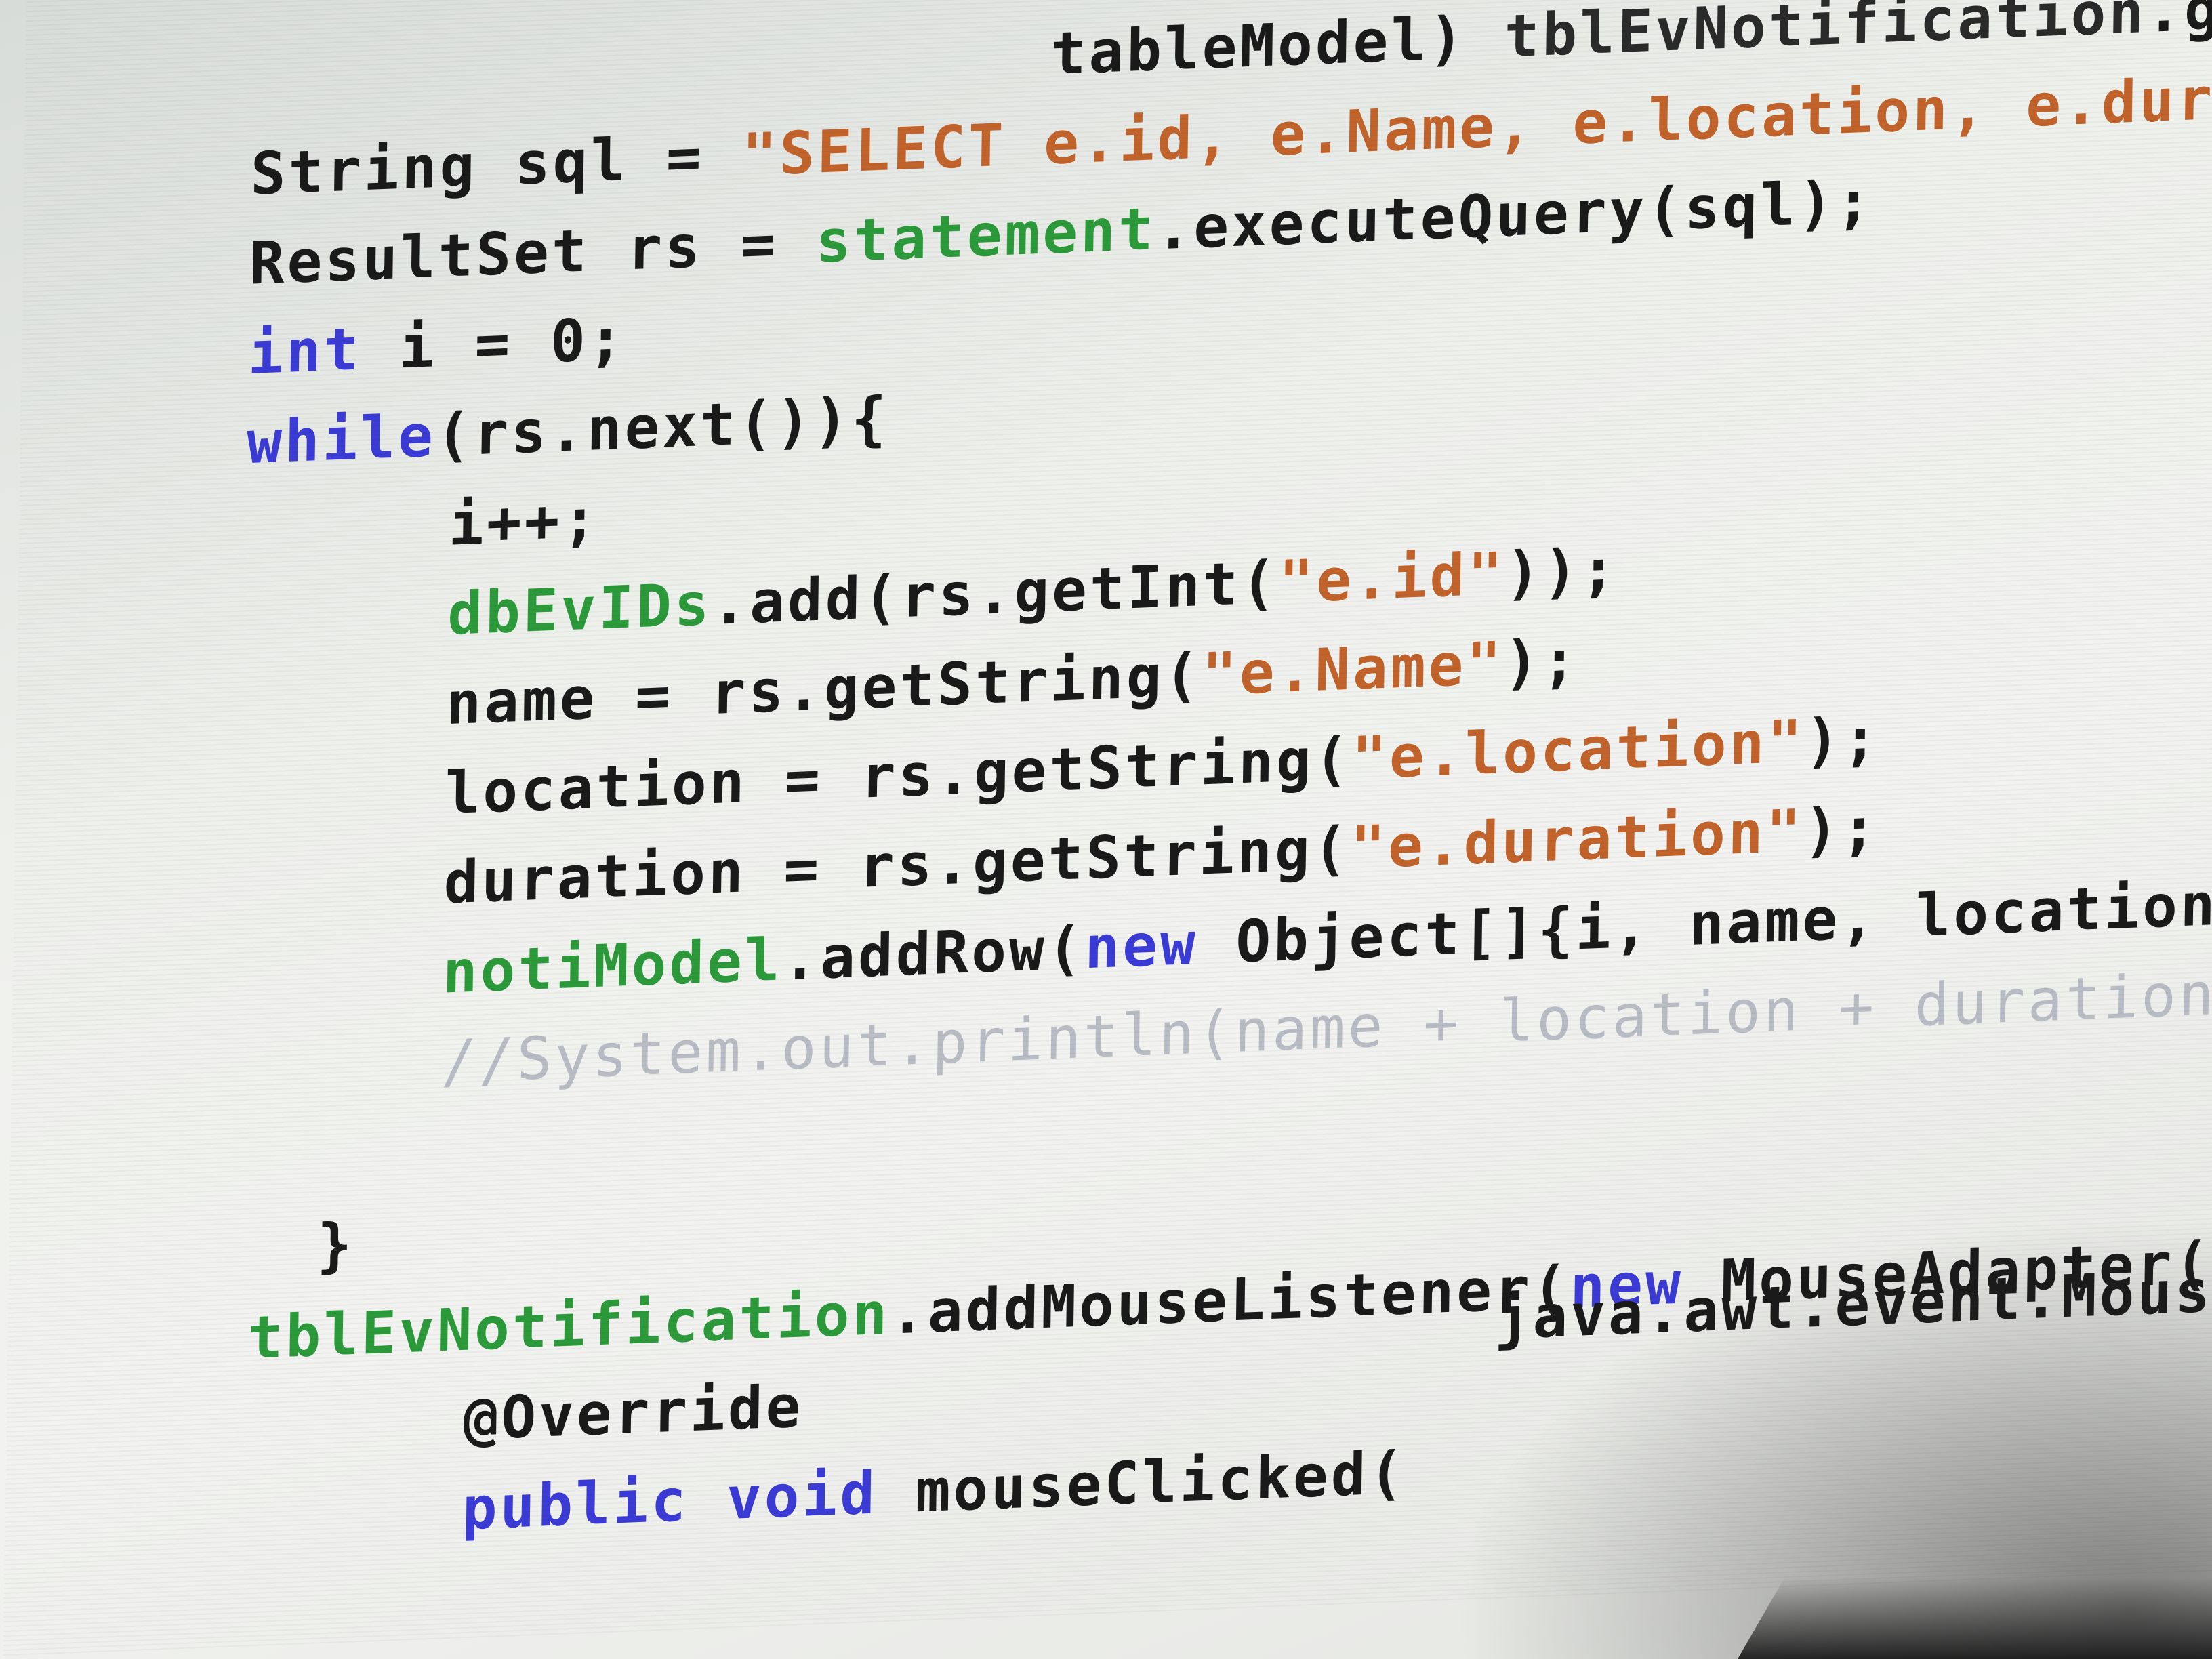 Image resolution: width=2212 pixels, height=1659 pixels. What do you see at coordinates (1975, 1618) in the screenshot?
I see `monitor-bezel` at bounding box center [1975, 1618].